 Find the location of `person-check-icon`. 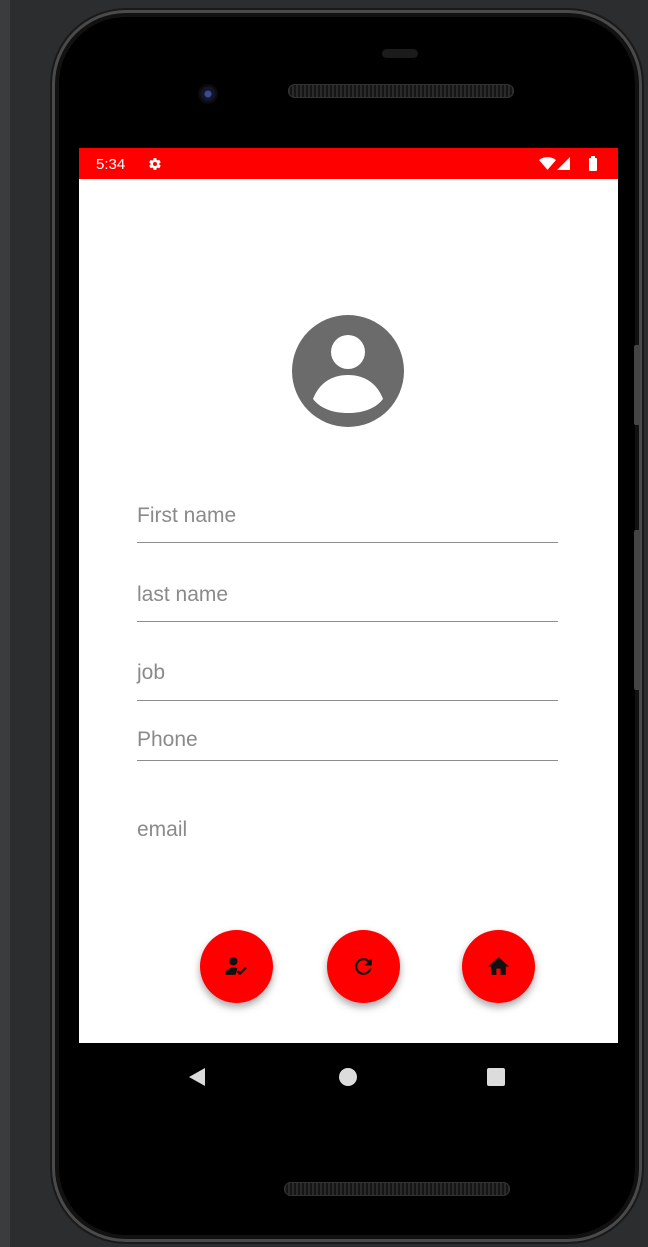

person-check-icon is located at coordinates (236, 966).